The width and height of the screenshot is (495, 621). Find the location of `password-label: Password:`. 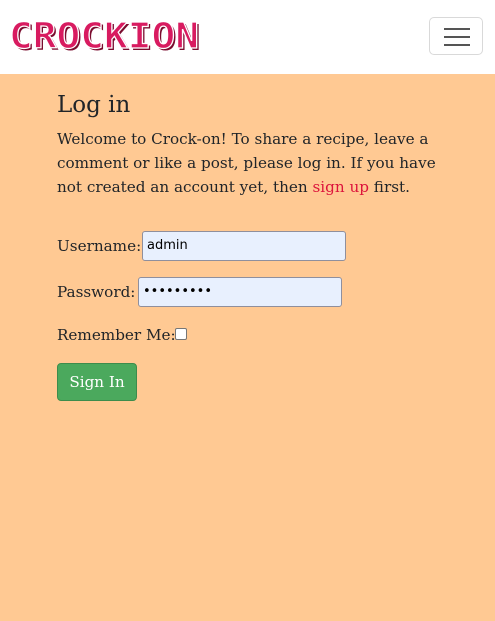

password-label: Password: is located at coordinates (96, 292).